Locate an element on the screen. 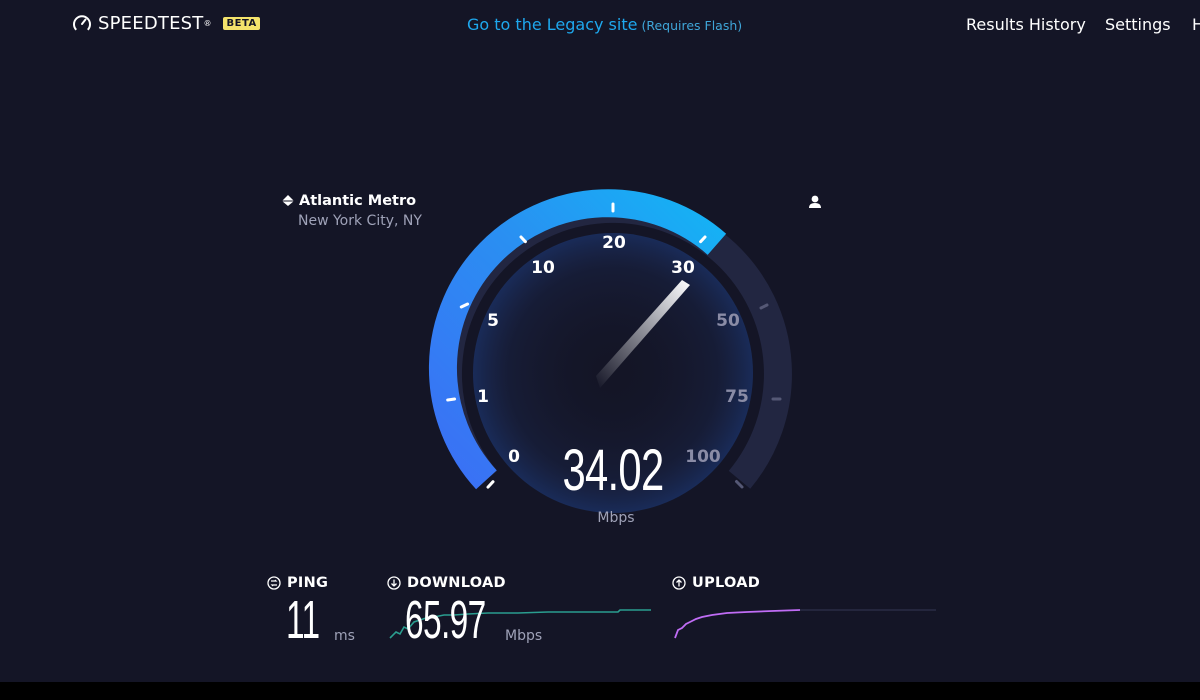 The width and height of the screenshot is (1200, 700). gauge-graphic is located at coordinates (610, 351).